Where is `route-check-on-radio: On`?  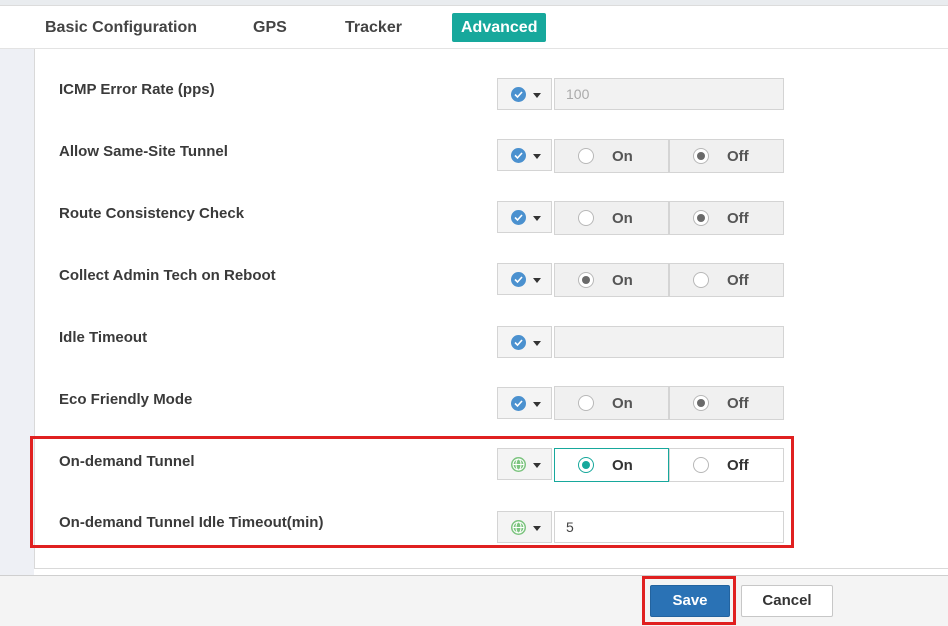
route-check-on-radio: On is located at coordinates (611, 218).